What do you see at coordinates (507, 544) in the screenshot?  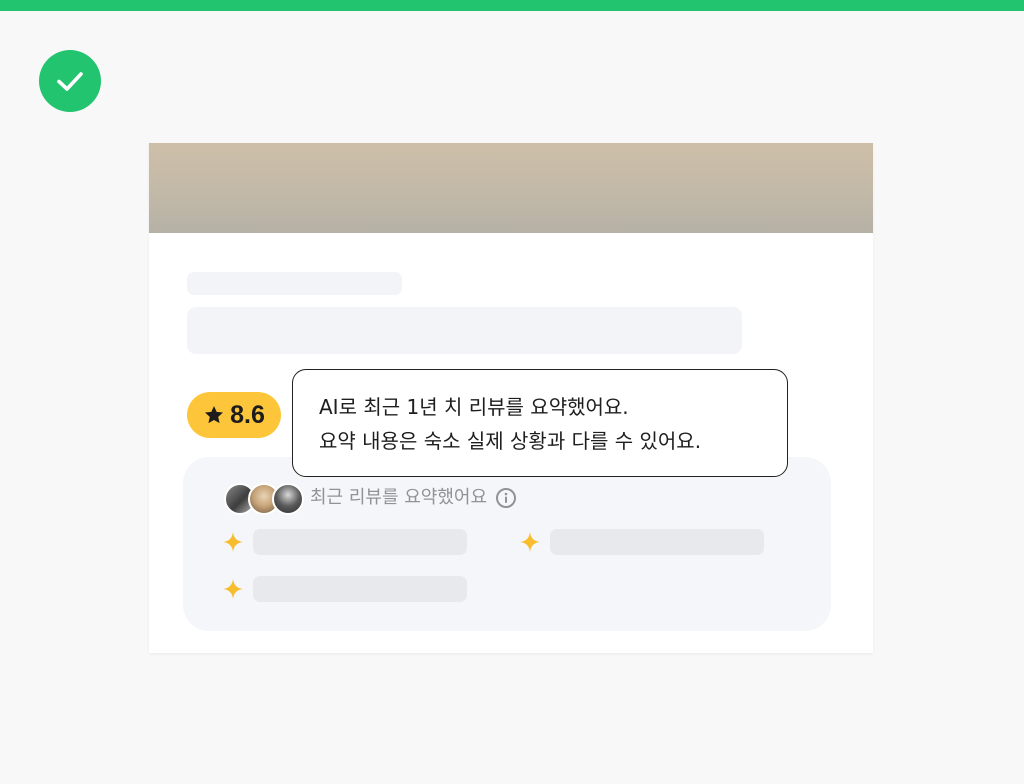 I see `review-summary-panel: 최근 리뷰를 요약했어요` at bounding box center [507, 544].